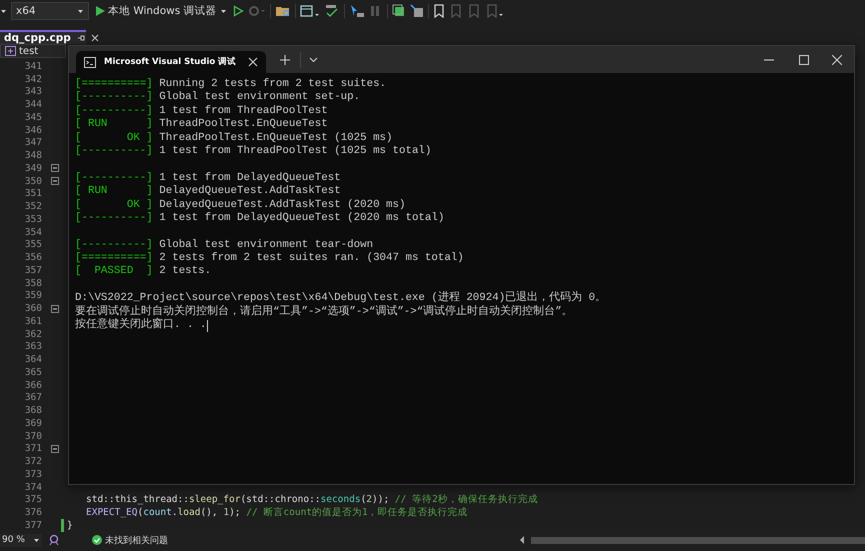  Describe the element at coordinates (282, 11) in the screenshot. I see `folder-search-icon` at that location.